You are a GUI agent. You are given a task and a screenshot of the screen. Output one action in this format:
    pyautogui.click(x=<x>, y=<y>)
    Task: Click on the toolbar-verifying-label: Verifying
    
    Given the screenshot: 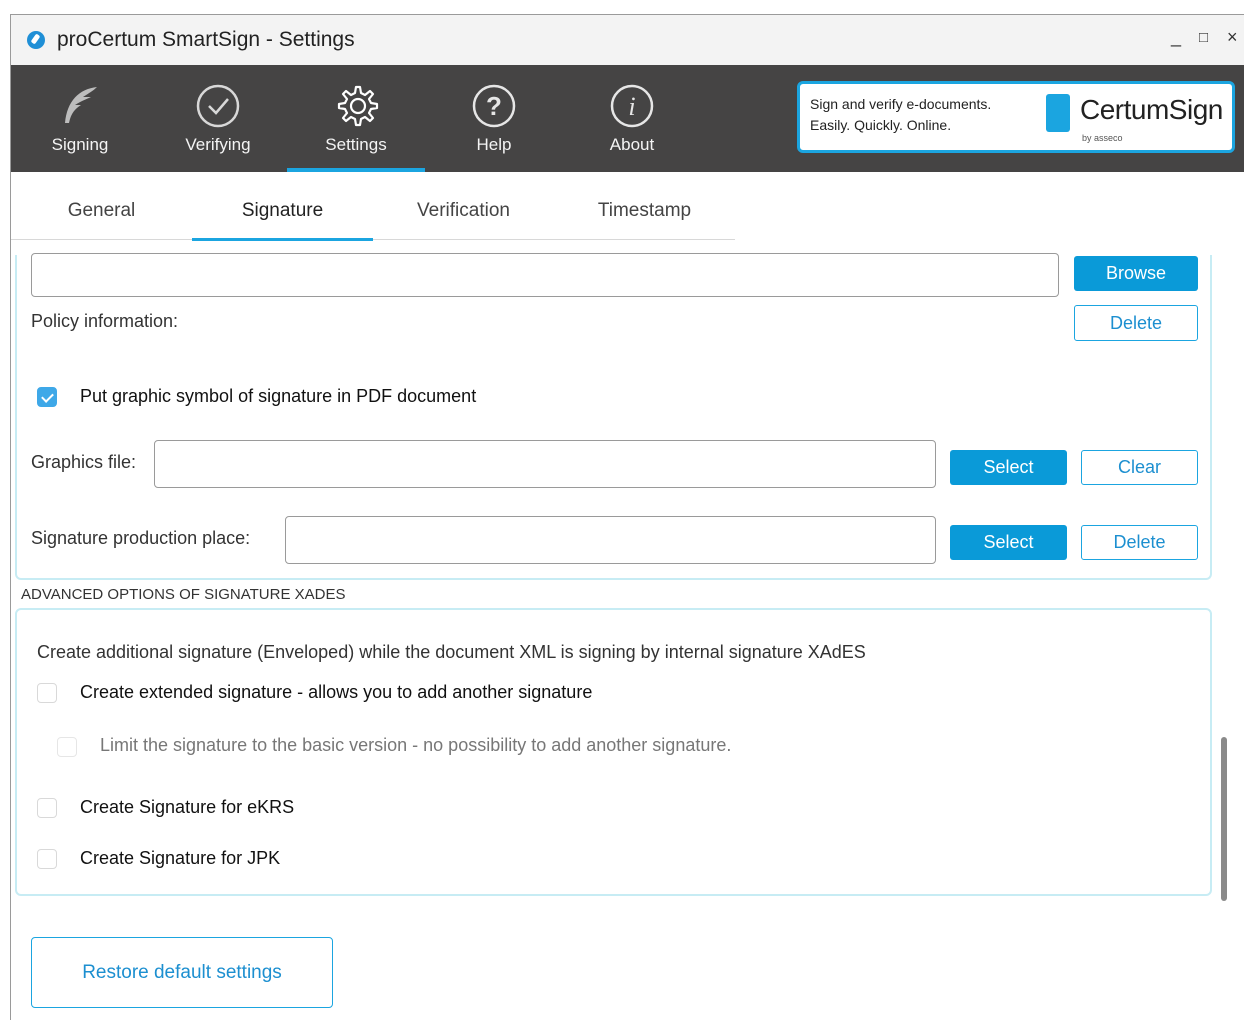 What is the action you would take?
    pyautogui.click(x=218, y=144)
    